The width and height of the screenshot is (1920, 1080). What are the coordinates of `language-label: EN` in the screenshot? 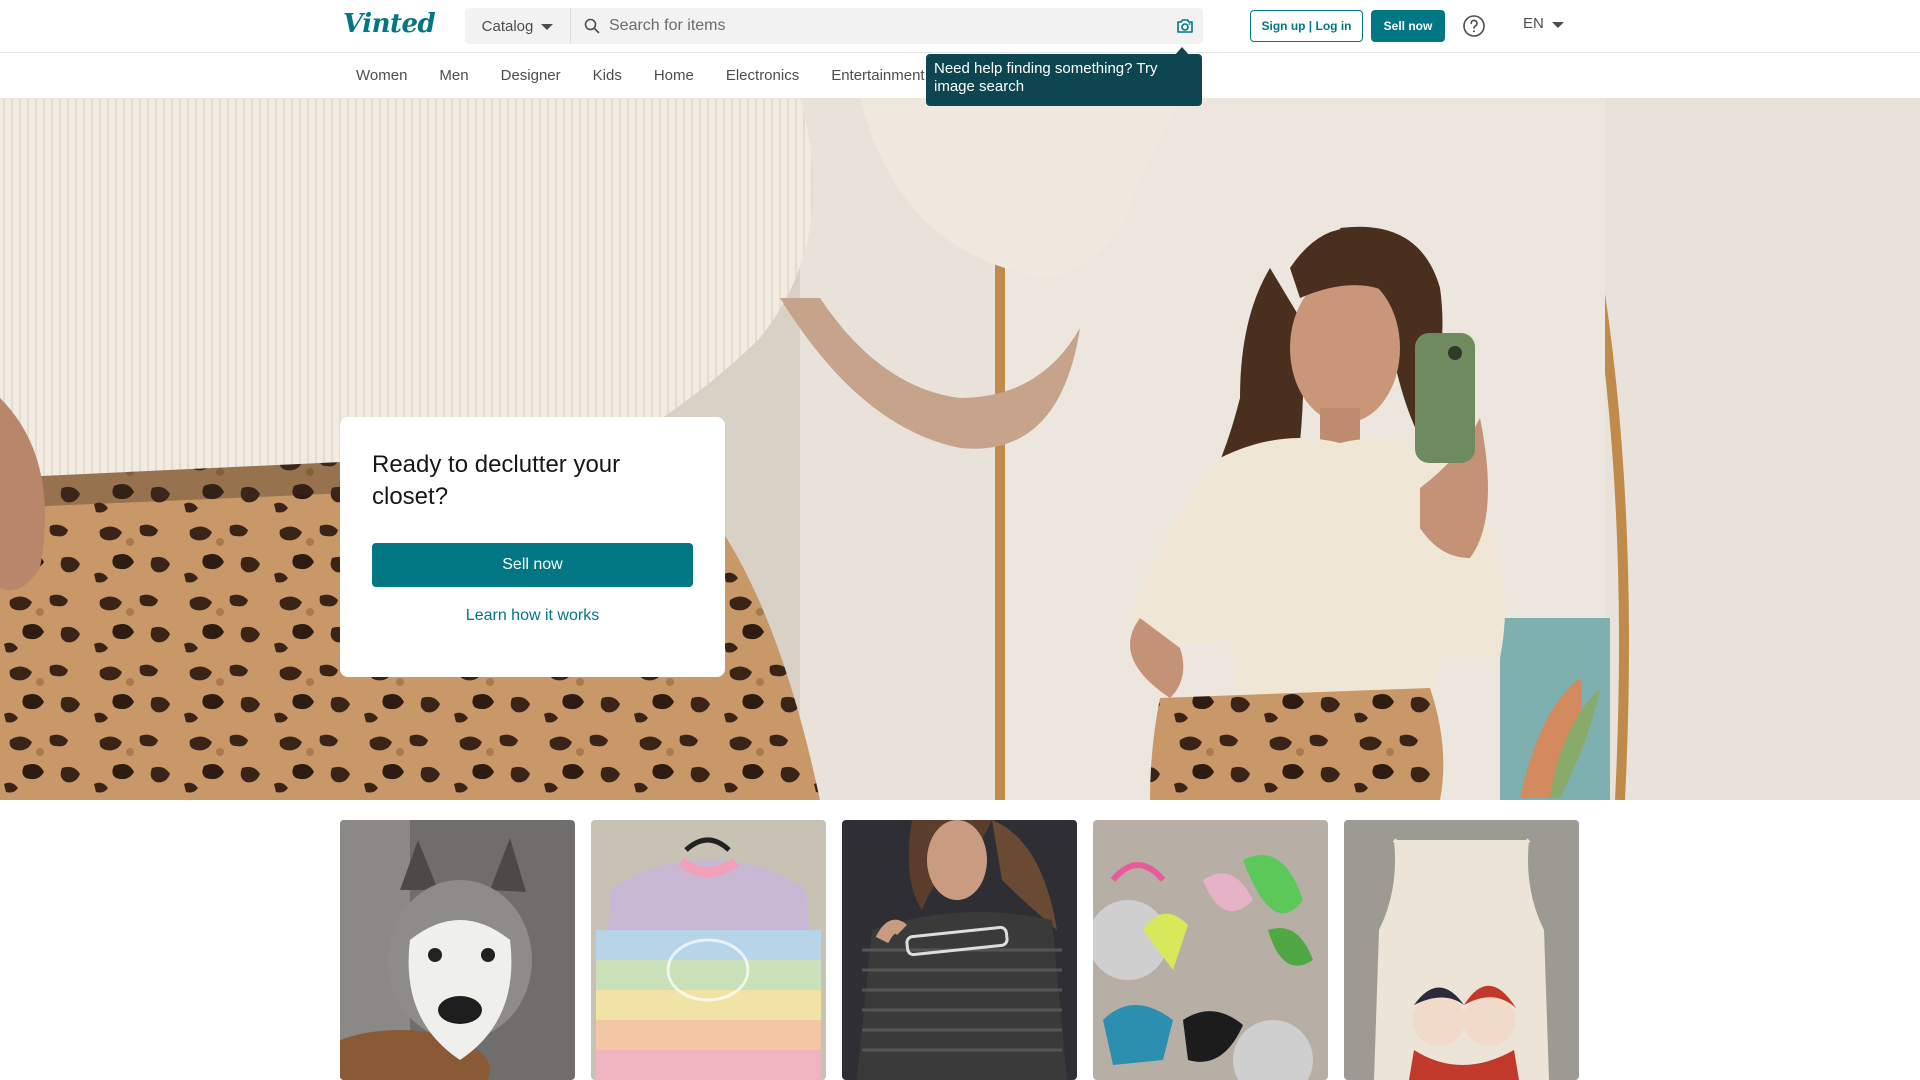 It's located at (1533, 23).